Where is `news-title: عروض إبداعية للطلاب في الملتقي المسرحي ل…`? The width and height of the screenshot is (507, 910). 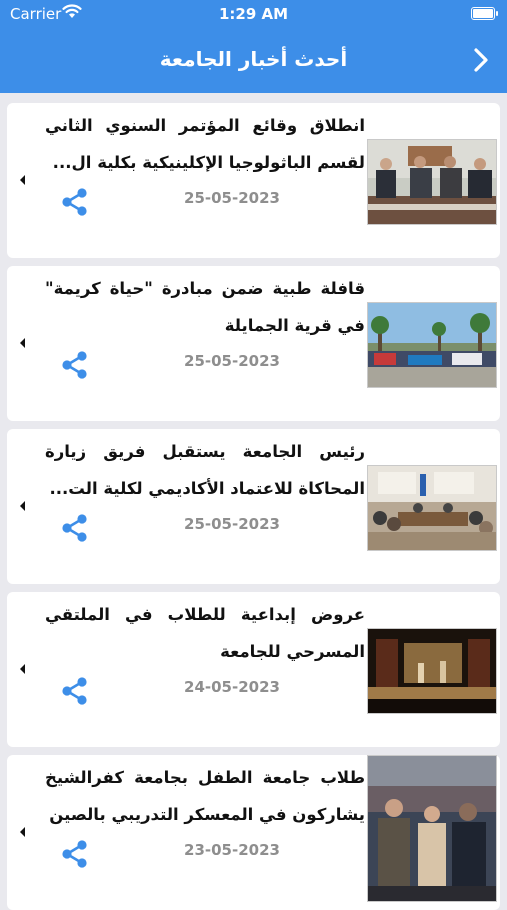
news-title: عروض إبداعية للطلاب في الملتقي المسرحي ل… is located at coordinates (205, 633).